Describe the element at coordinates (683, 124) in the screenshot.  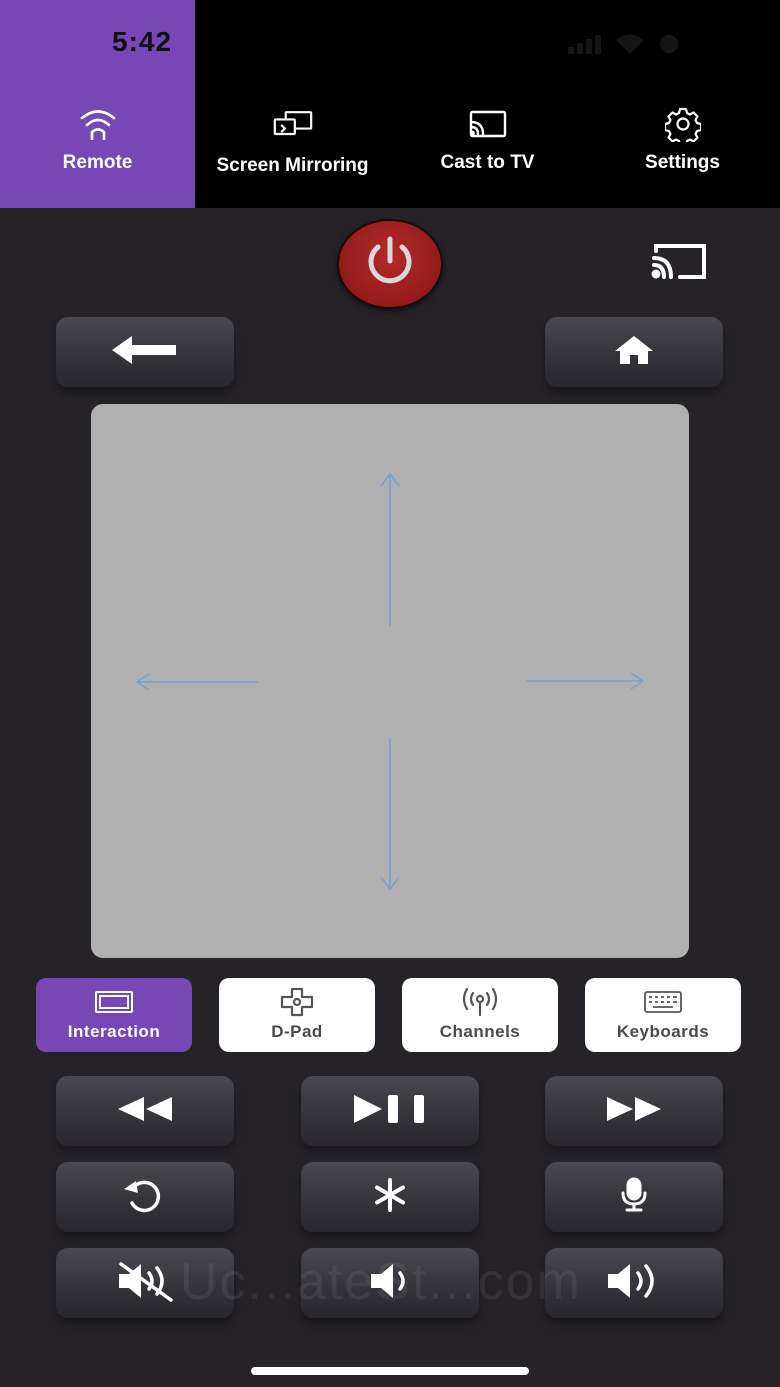
I see `gear-icon` at that location.